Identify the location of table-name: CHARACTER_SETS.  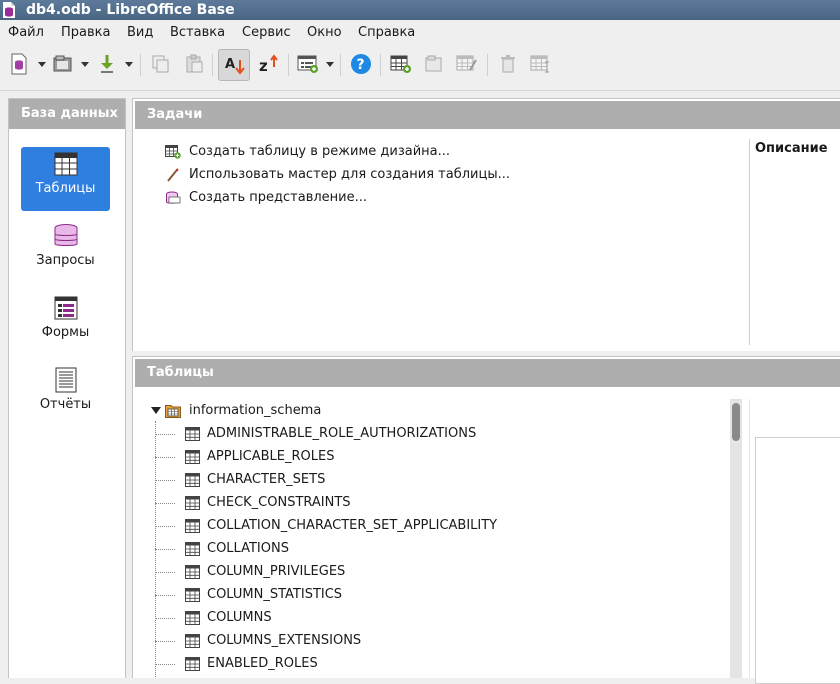
(266, 479).